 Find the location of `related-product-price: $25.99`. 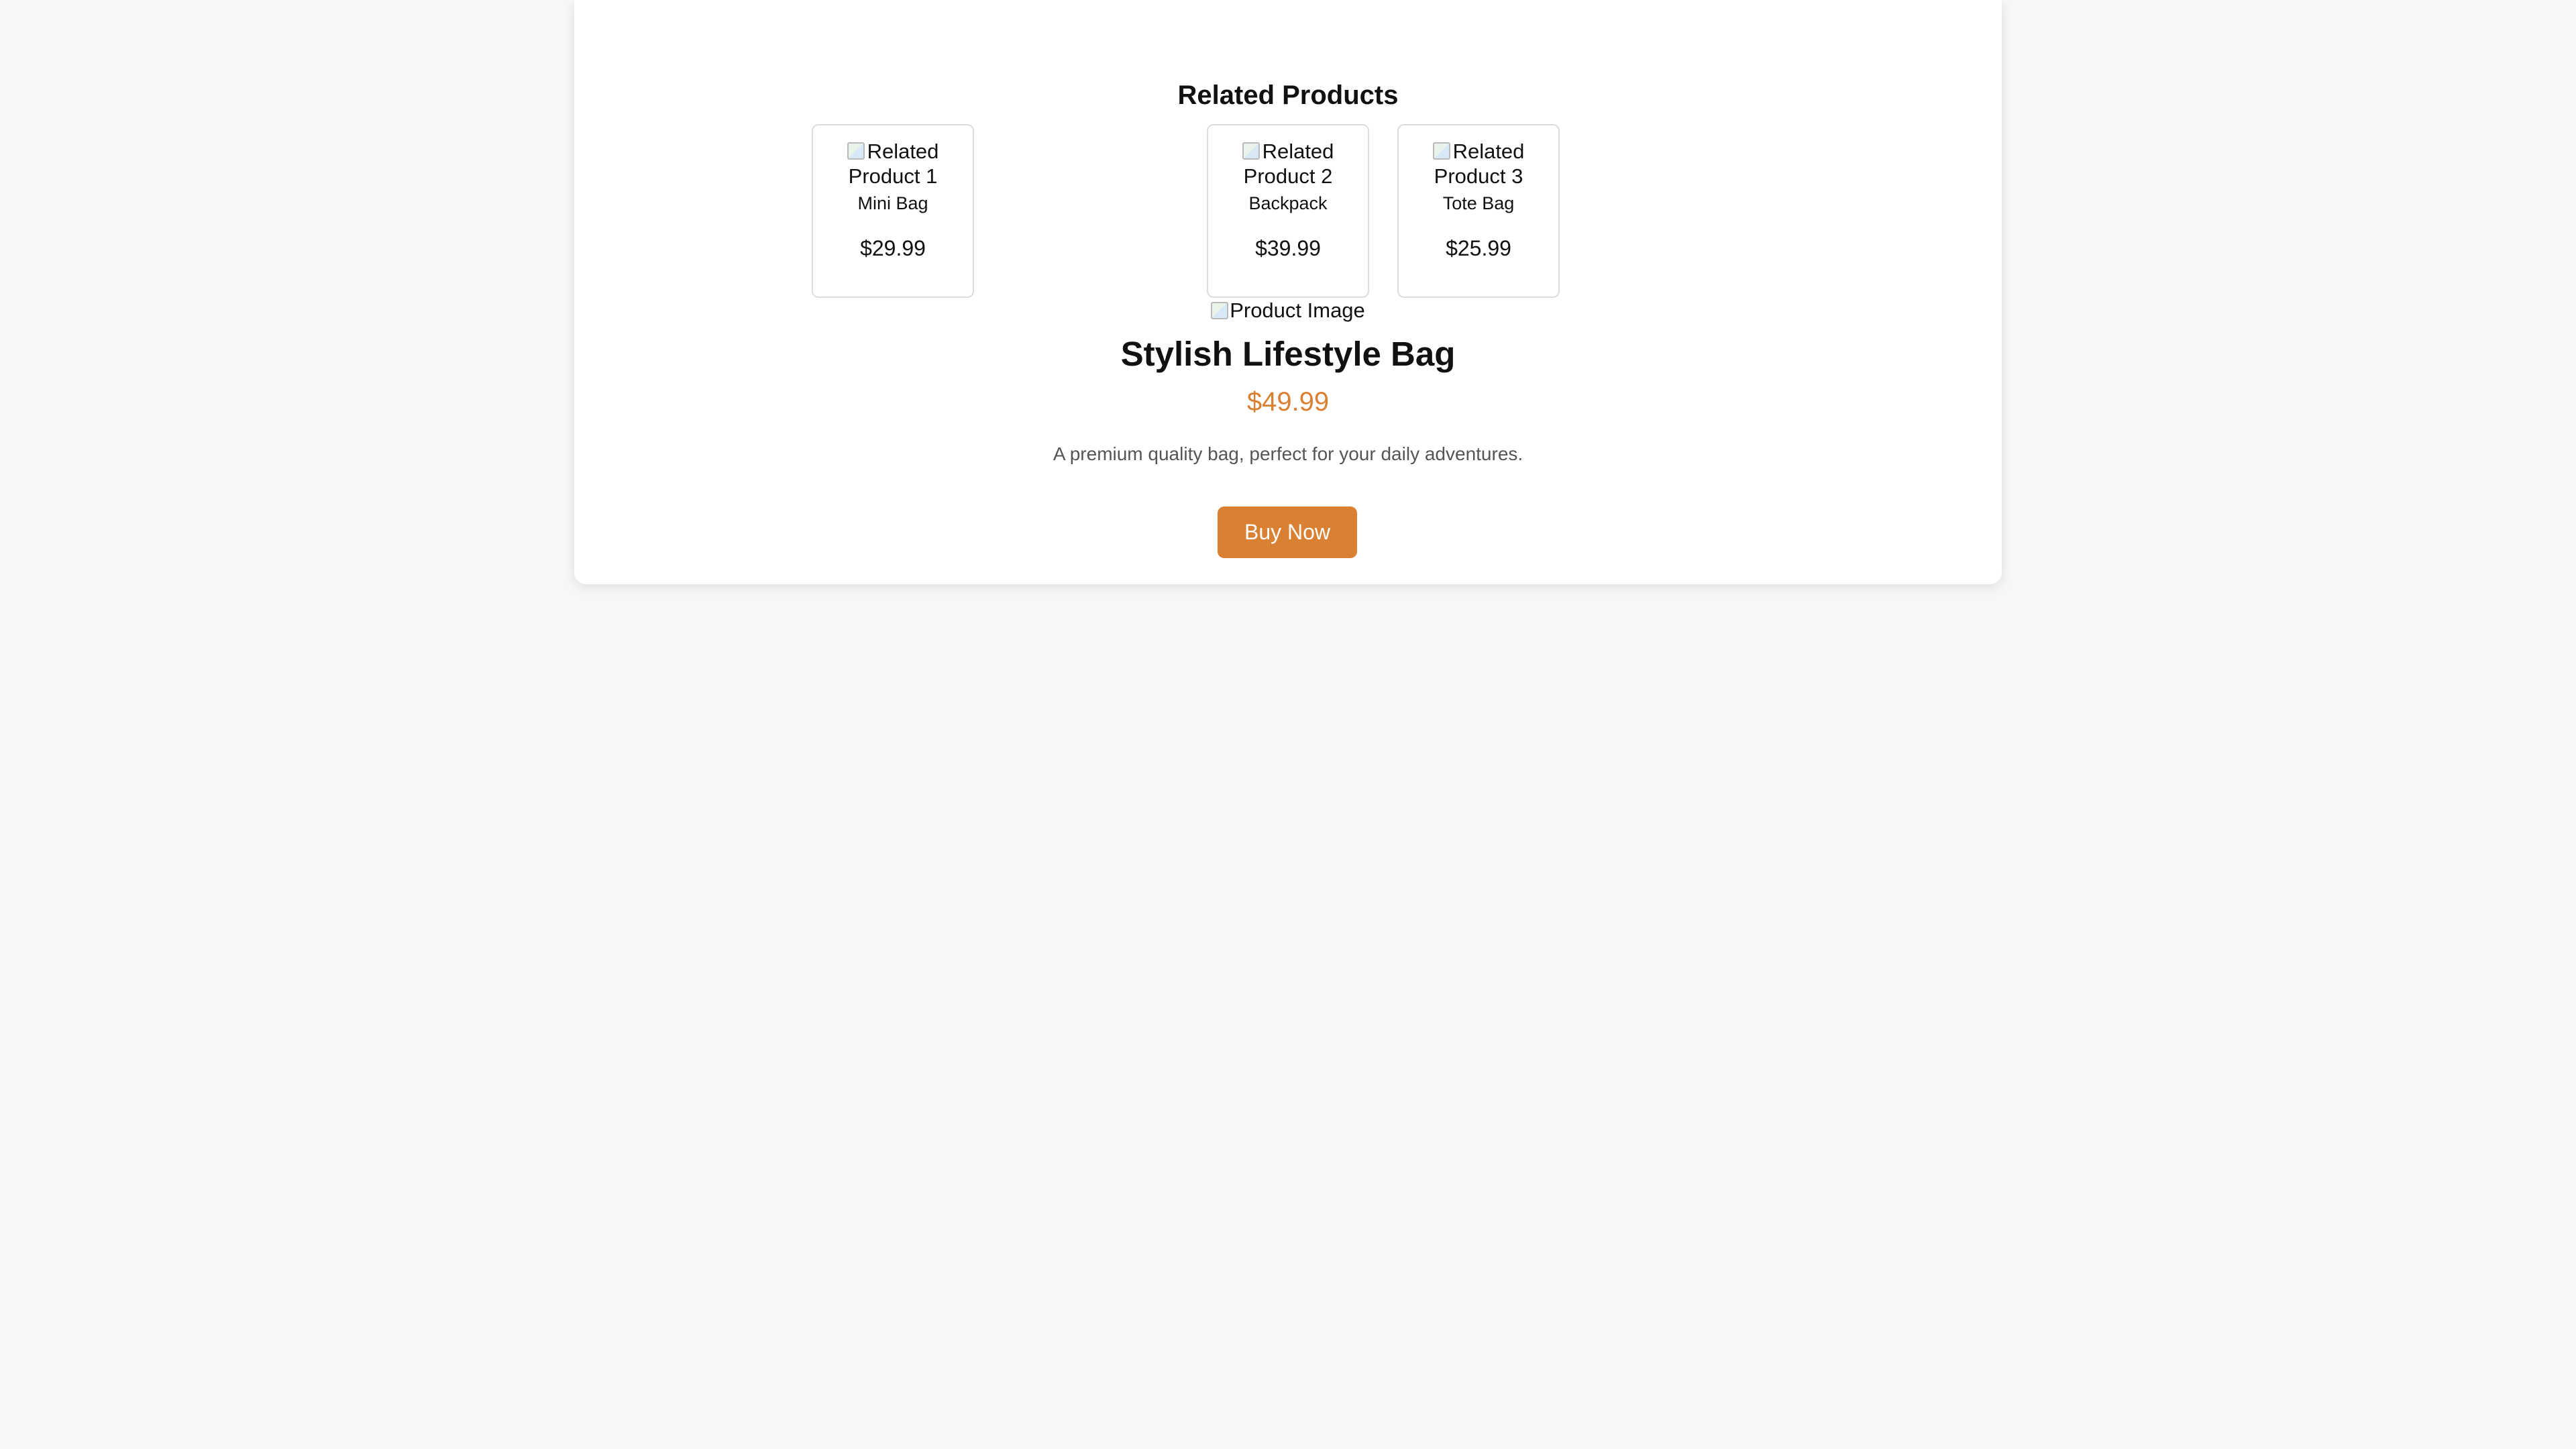

related-product-price: $25.99 is located at coordinates (1478, 248).